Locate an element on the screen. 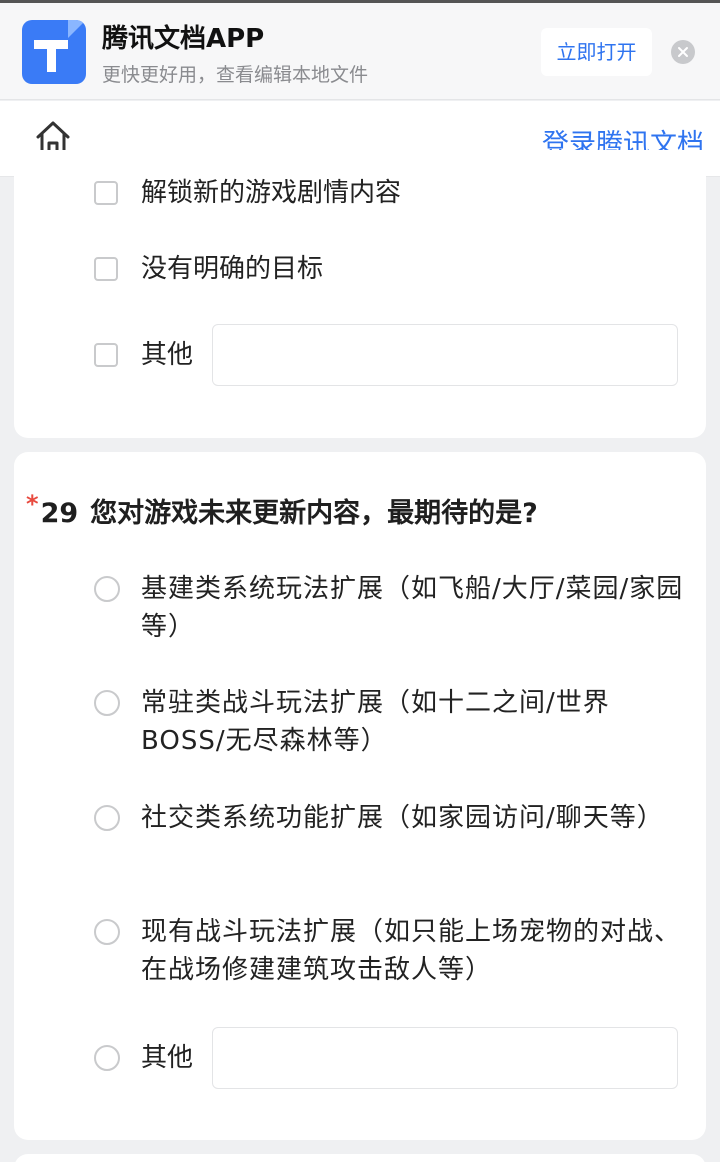 Image resolution: width=720 pixels, height=1162 pixels. open-app-button: 立即打开 is located at coordinates (596, 52).